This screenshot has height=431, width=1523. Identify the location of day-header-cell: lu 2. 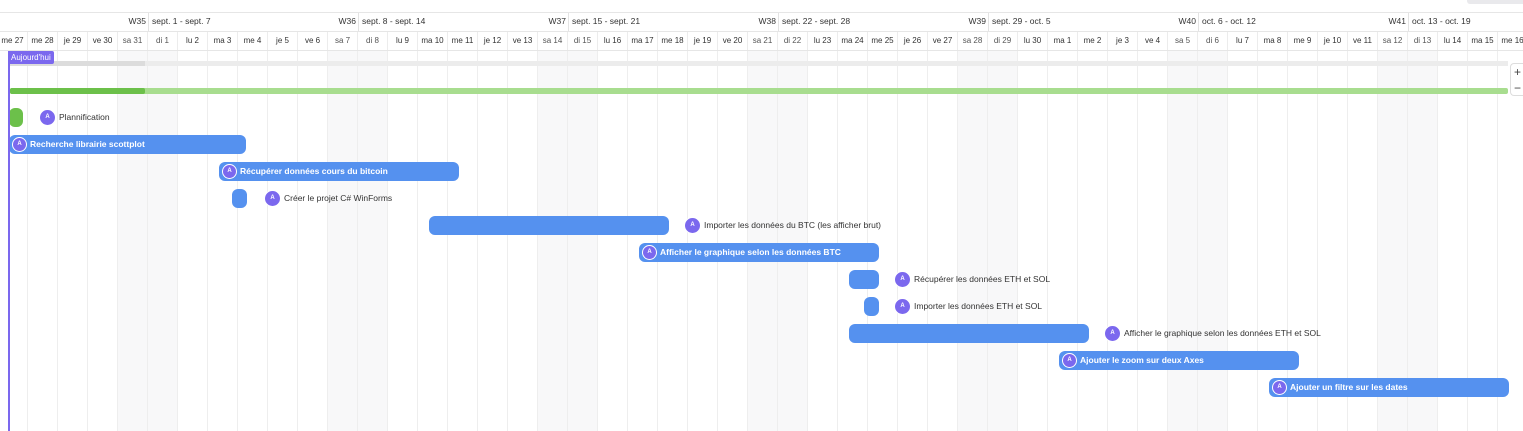
(193, 41).